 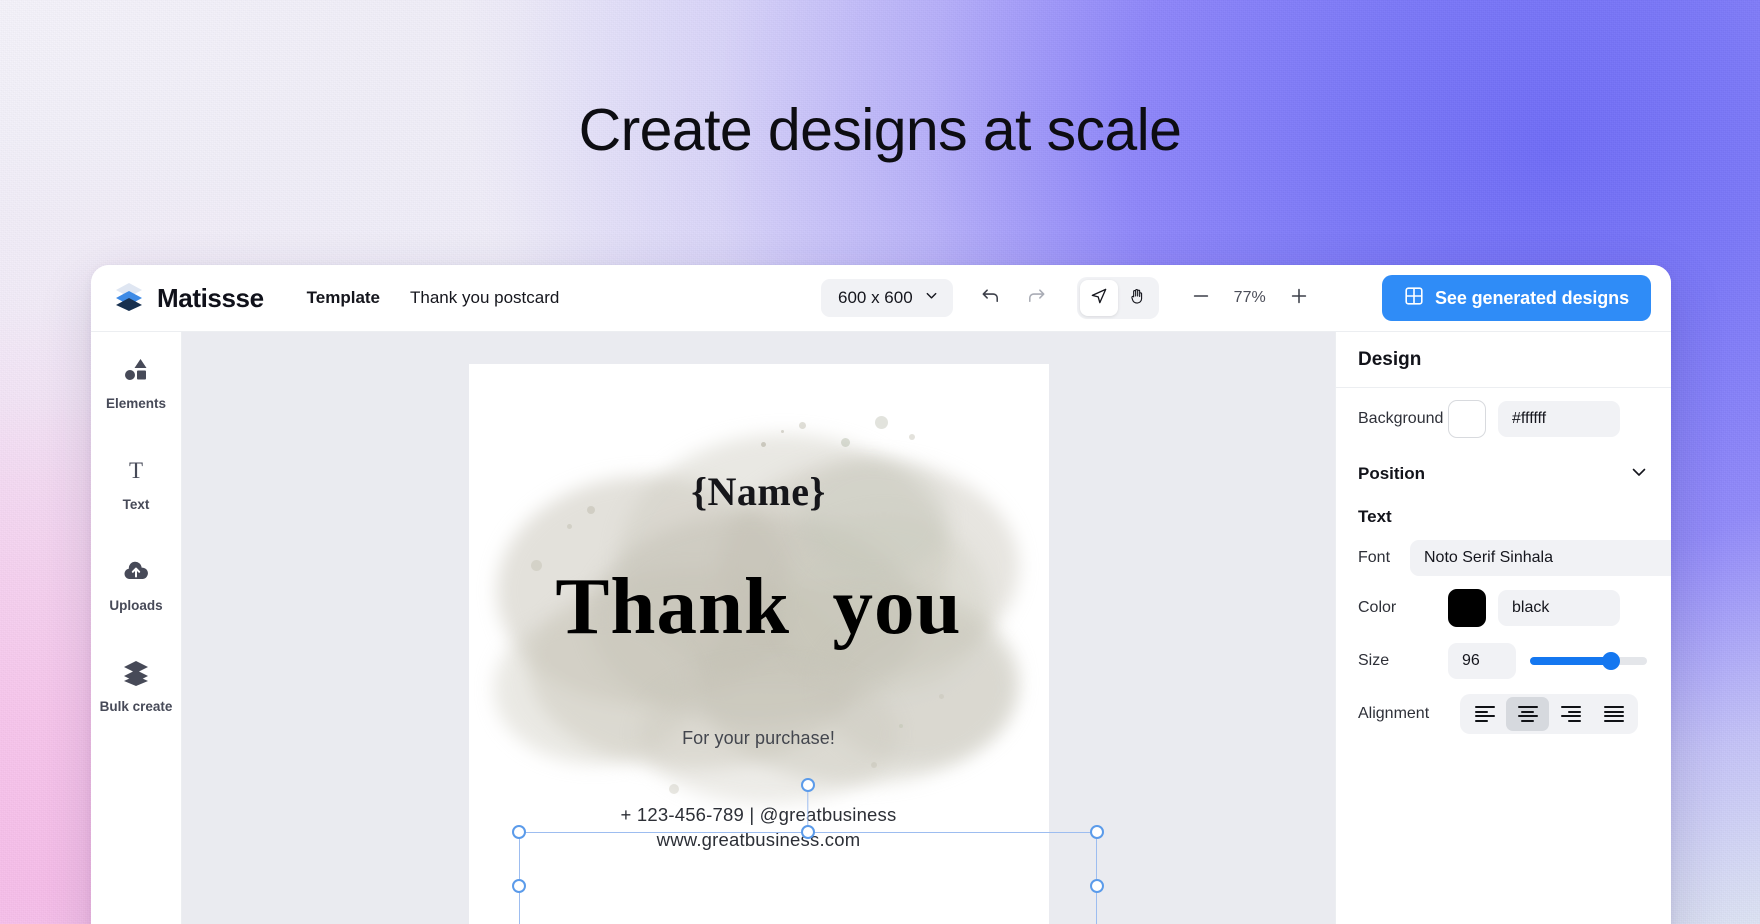 I want to click on nav-template: Template, so click(x=343, y=298).